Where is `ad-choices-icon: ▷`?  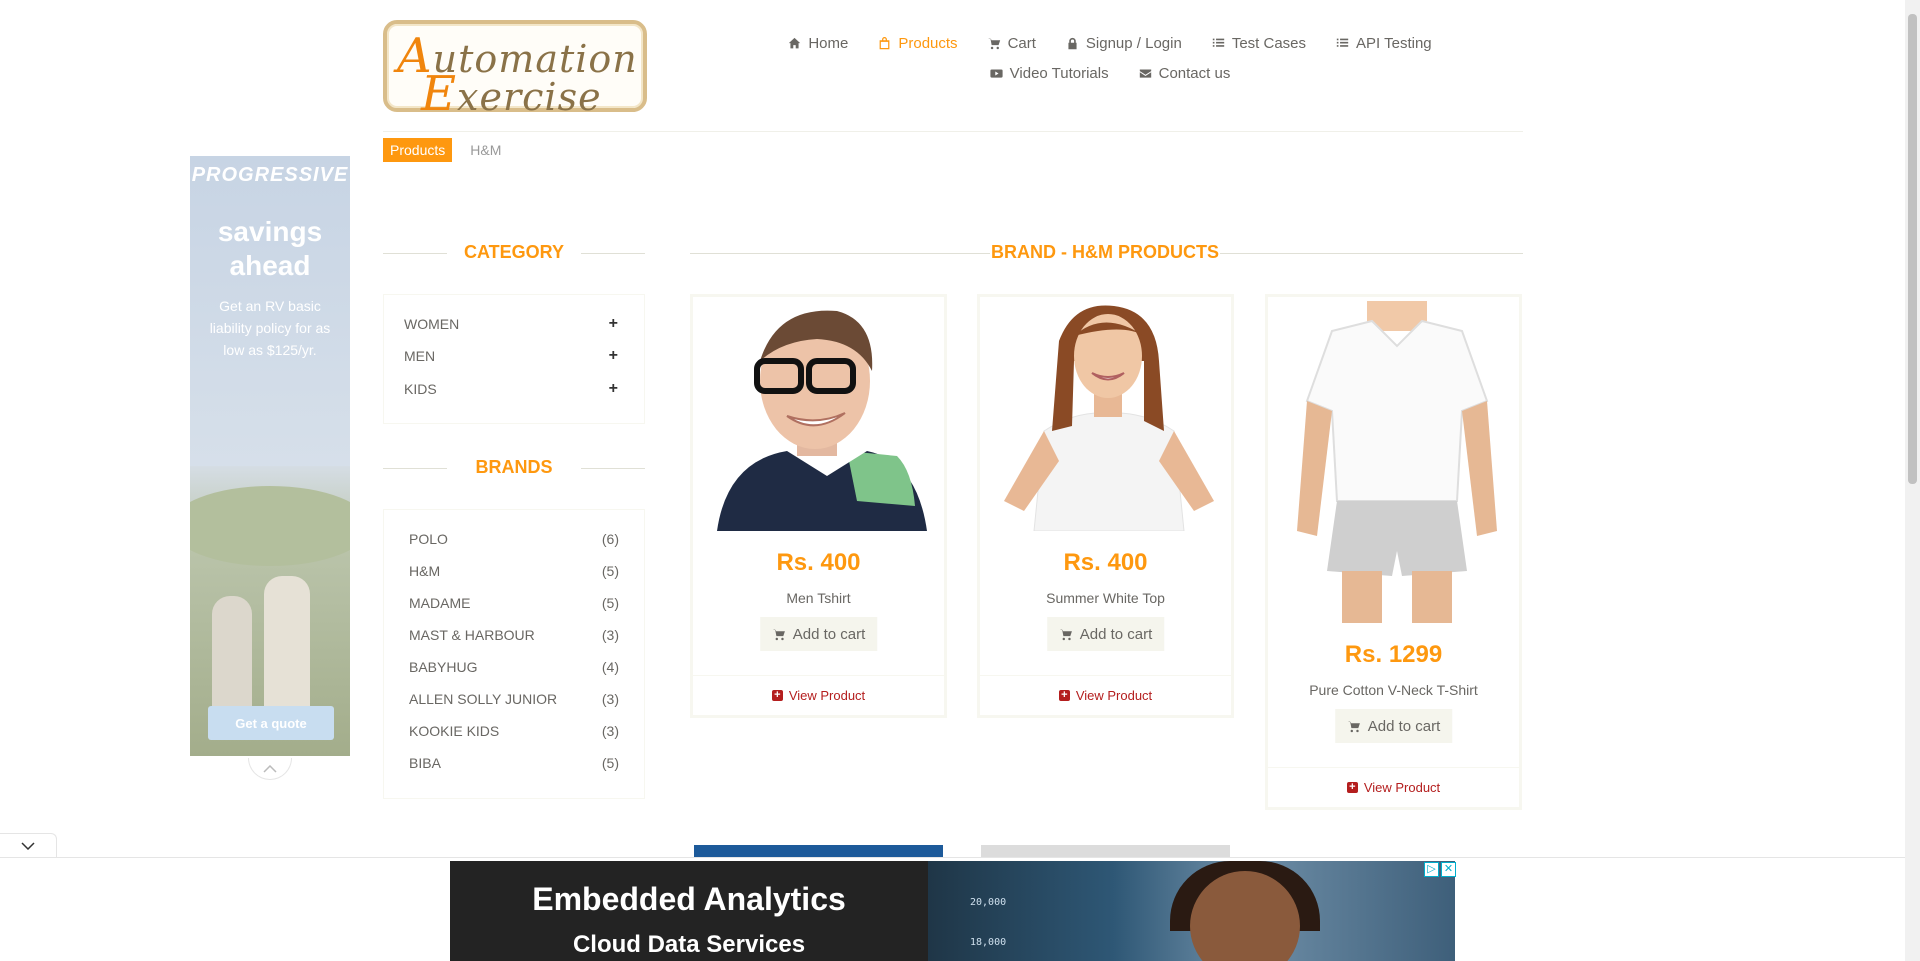 ad-choices-icon: ▷ is located at coordinates (1431, 869).